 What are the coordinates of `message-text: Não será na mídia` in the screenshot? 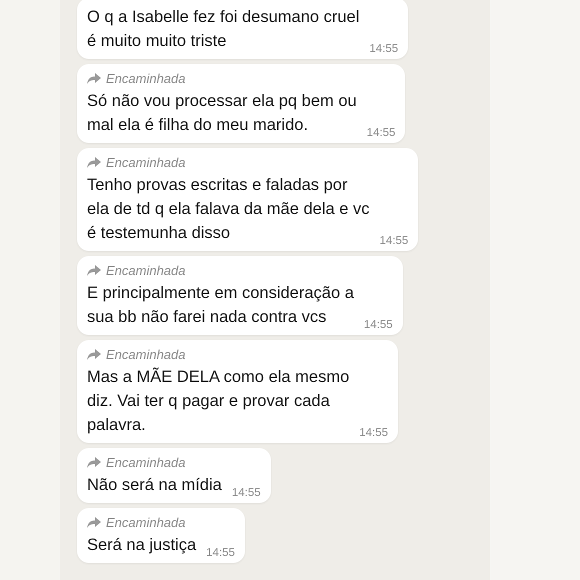 It's located at (154, 485).